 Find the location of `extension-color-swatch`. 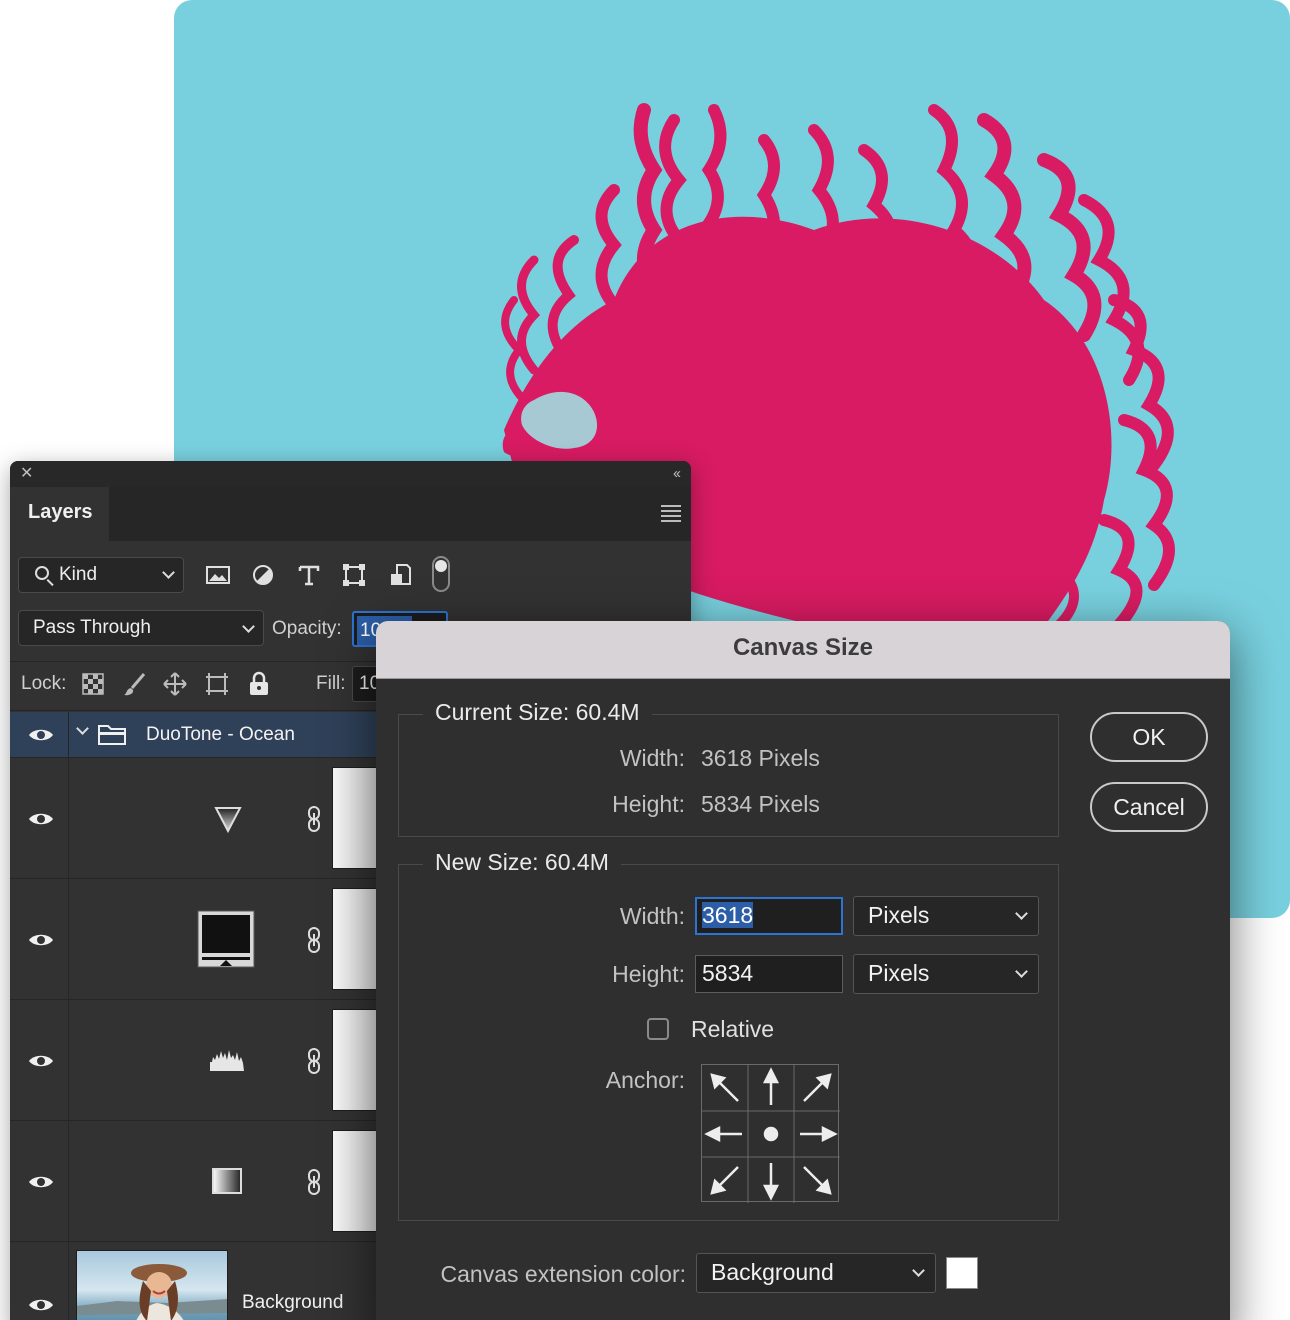

extension-color-swatch is located at coordinates (962, 1273).